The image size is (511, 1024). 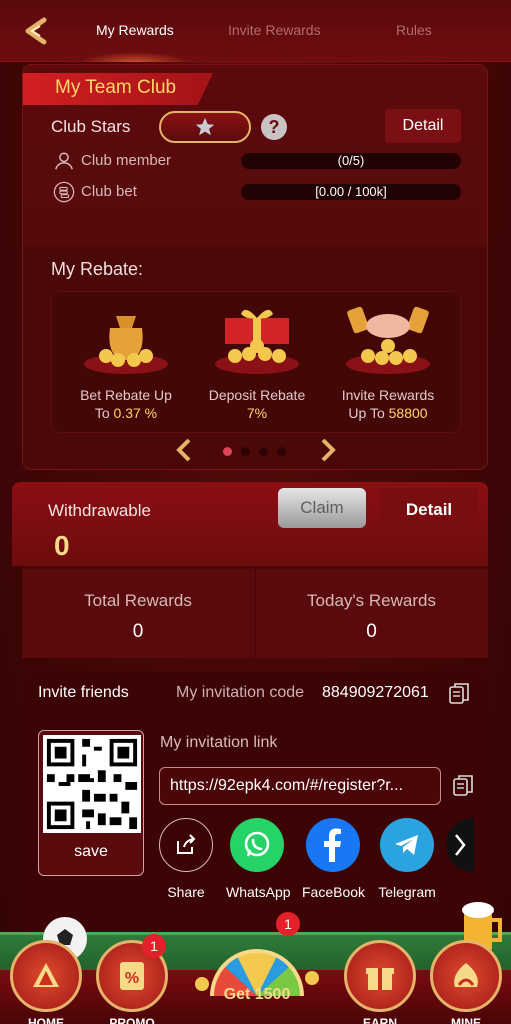 I want to click on save-qr-button: save, so click(x=91, y=852).